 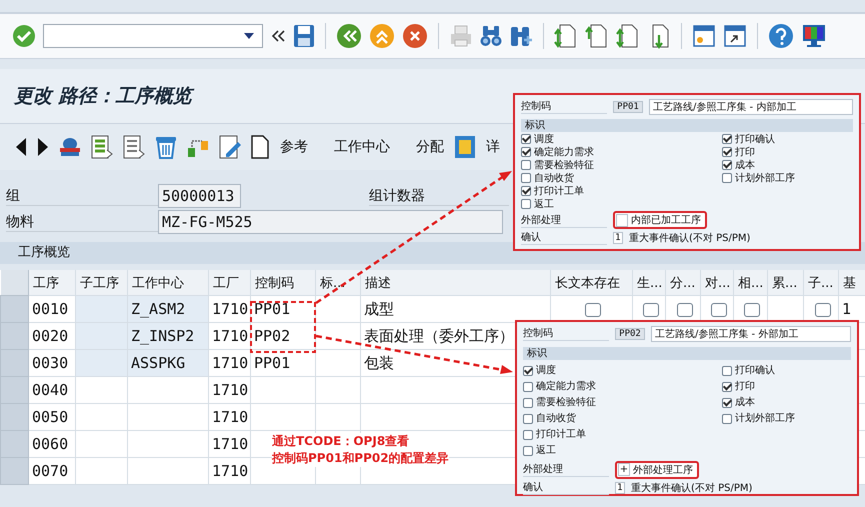 I want to click on column-header: 描述, so click(x=455, y=283).